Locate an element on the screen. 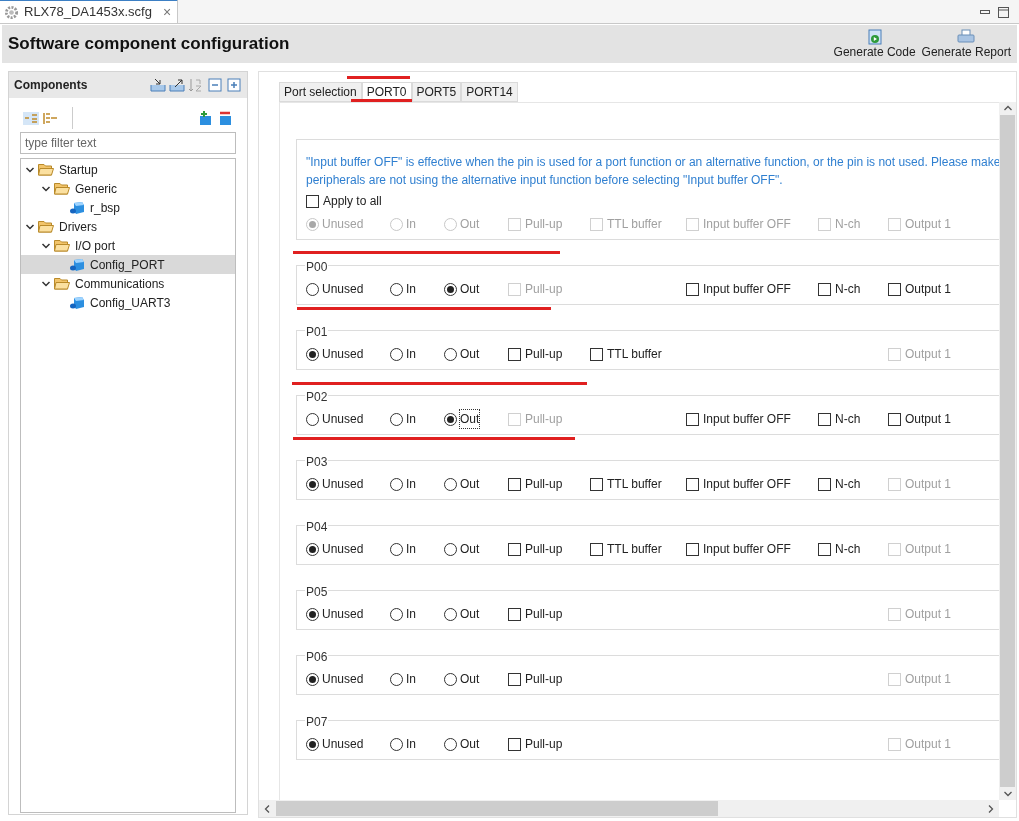  port-tab: PORT5 is located at coordinates (436, 92).